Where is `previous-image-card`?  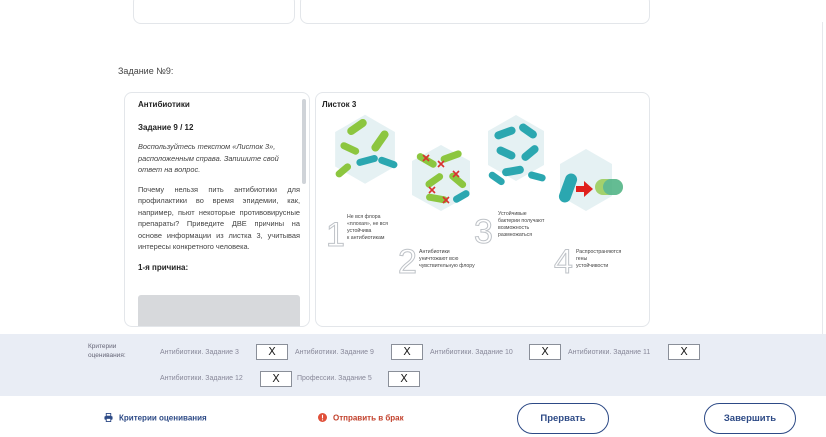 previous-image-card is located at coordinates (475, 12).